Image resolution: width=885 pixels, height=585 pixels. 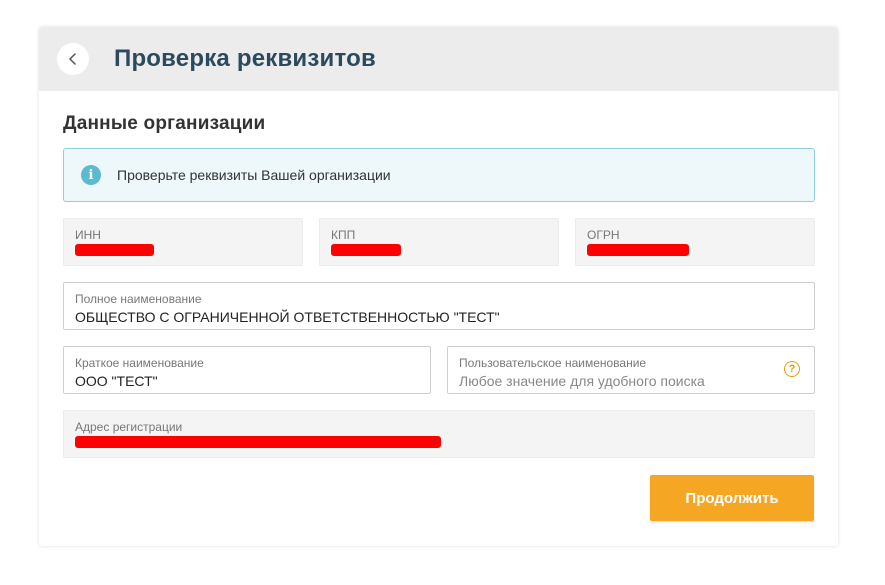 I want to click on ogrn-label: ОГРН, so click(x=603, y=235).